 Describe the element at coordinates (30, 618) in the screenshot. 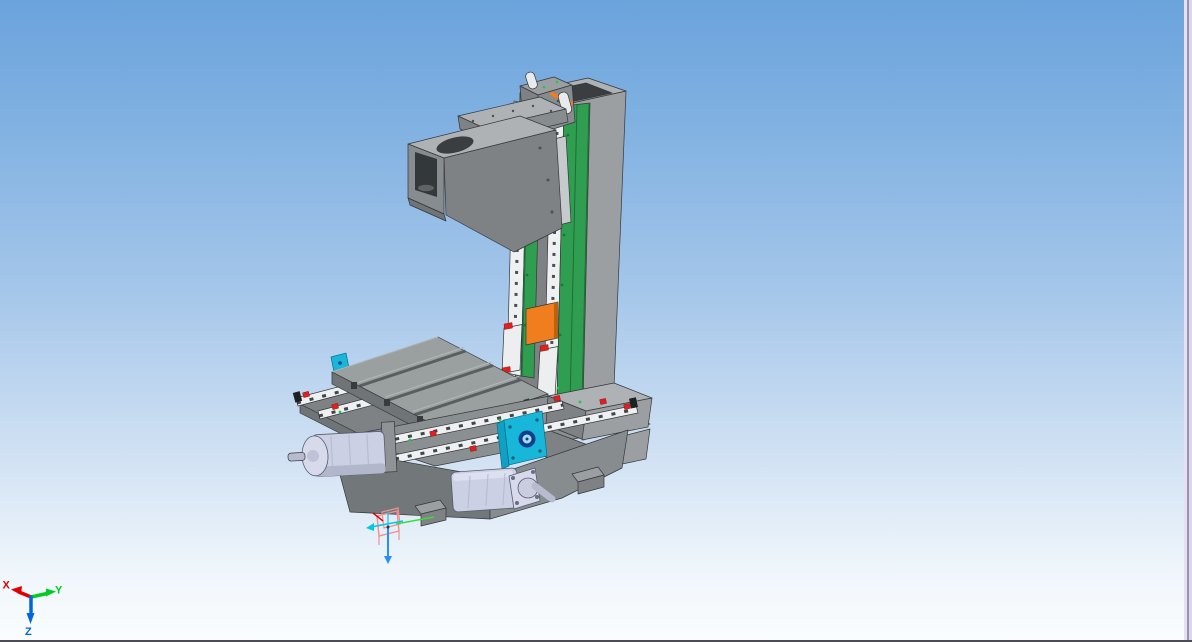

I see `z-arrowhead-icon` at that location.